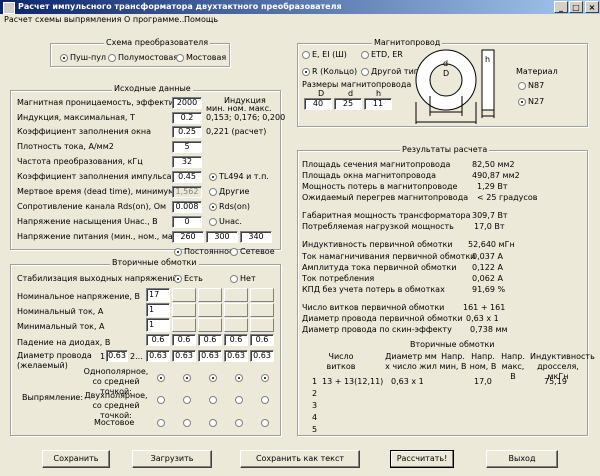  What do you see at coordinates (187, 222) in the screenshot?
I see `input-usat: 0` at bounding box center [187, 222].